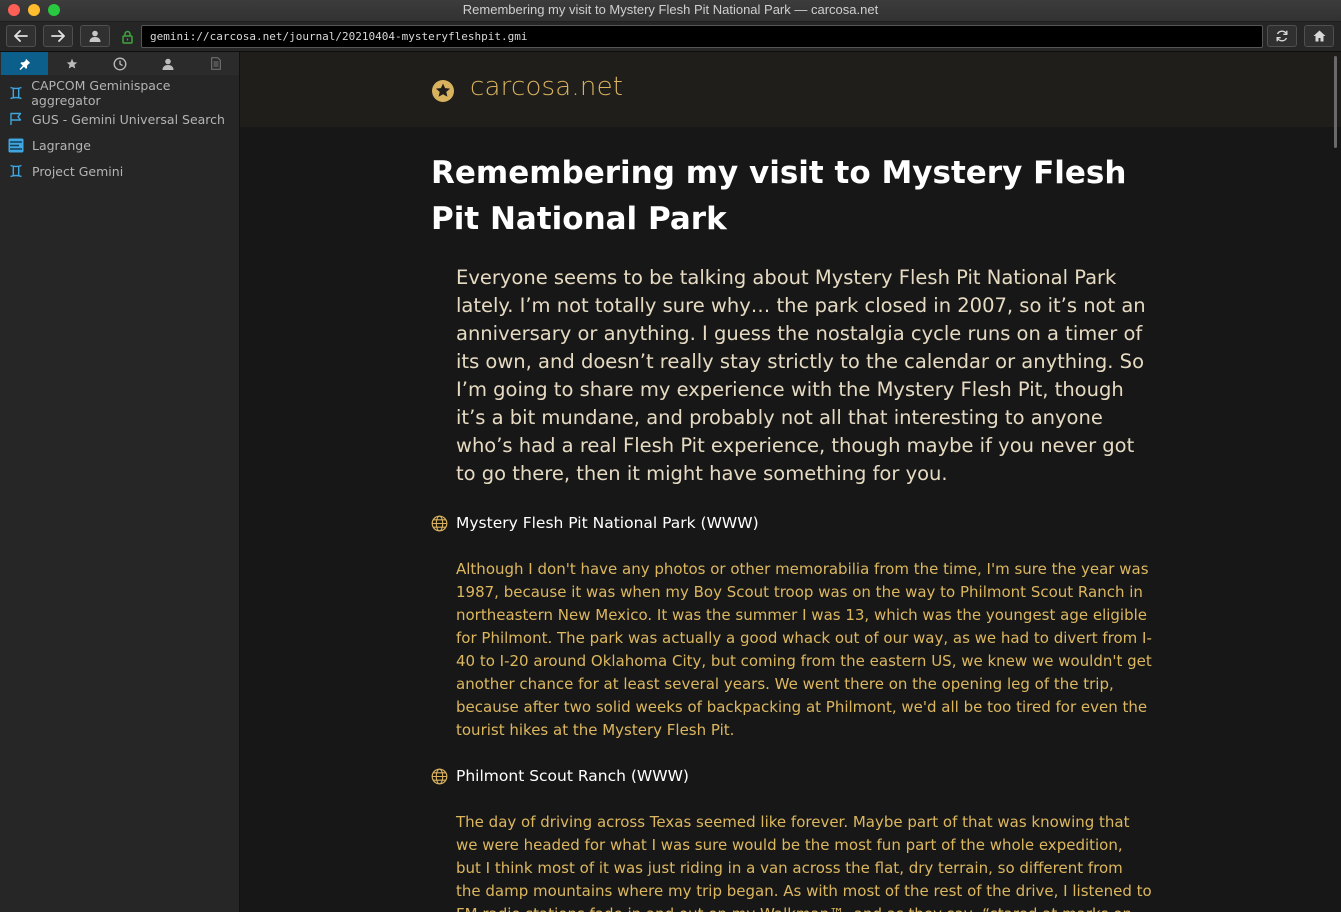 The image size is (1341, 912). What do you see at coordinates (781, 523) in the screenshot?
I see `link-mystery-flesh-pit: Mystery Flesh Pit National Park (WWW)` at bounding box center [781, 523].